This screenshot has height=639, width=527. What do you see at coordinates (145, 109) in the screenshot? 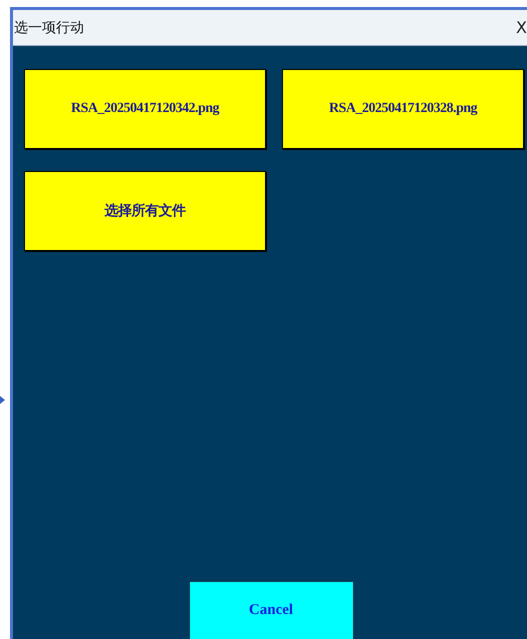
I see `file-action-button: RSA_20250417120342.png` at bounding box center [145, 109].